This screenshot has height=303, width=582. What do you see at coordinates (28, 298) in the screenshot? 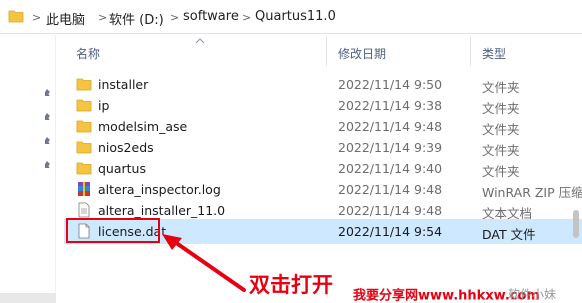
I see `status-strip` at bounding box center [28, 298].